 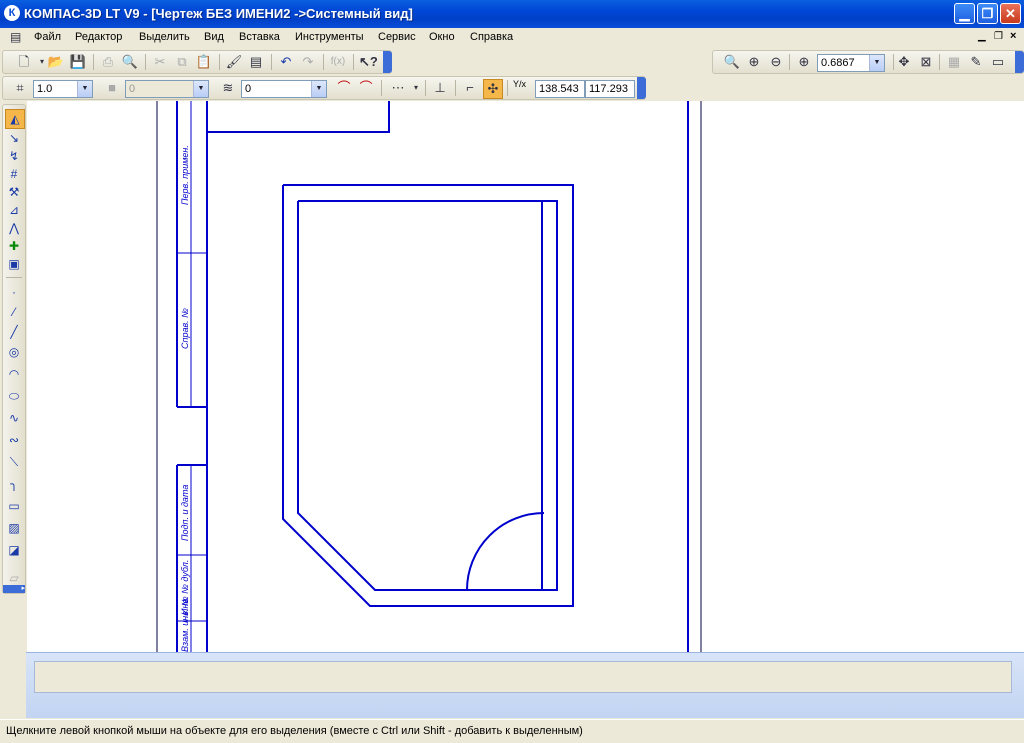 I want to click on grid-icon: ⋯, so click(x=398, y=88).